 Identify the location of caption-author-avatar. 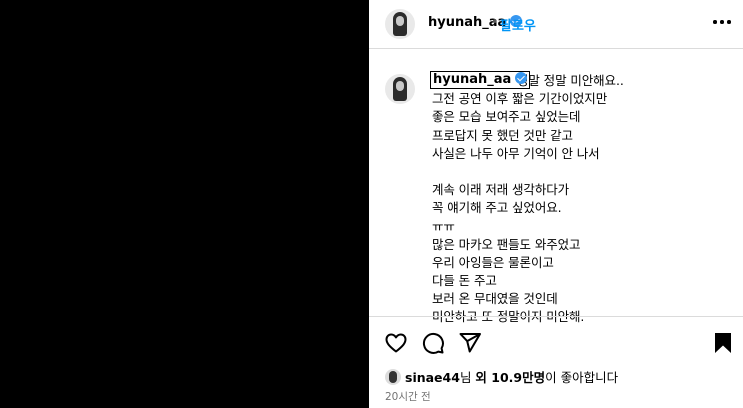
(400, 89).